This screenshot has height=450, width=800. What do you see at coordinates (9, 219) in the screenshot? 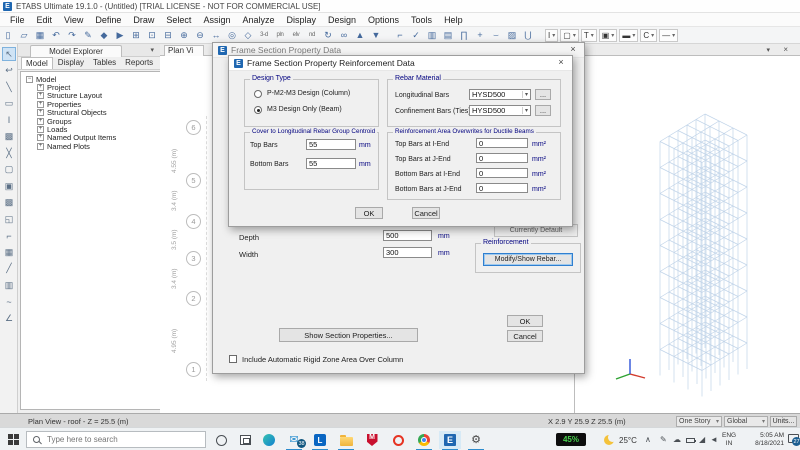
I see `draw-rect-area-icon: ◱` at bounding box center [9, 219].